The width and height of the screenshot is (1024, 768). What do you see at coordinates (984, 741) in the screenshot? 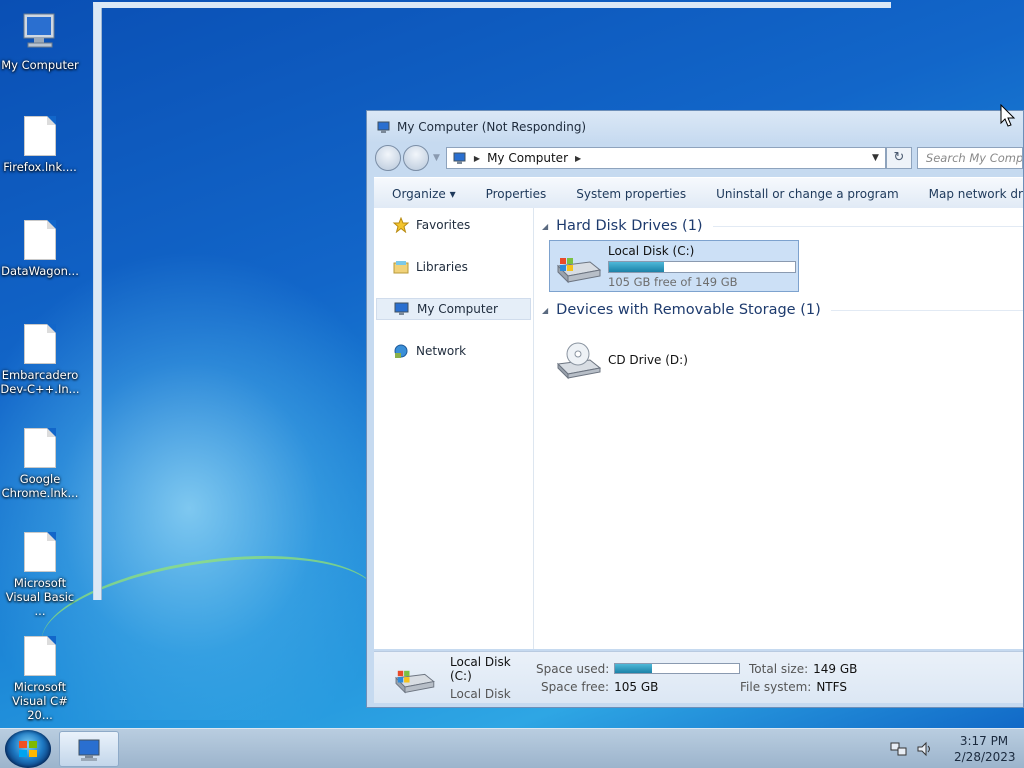
I see `clock-time: 3:17 PM` at bounding box center [984, 741].